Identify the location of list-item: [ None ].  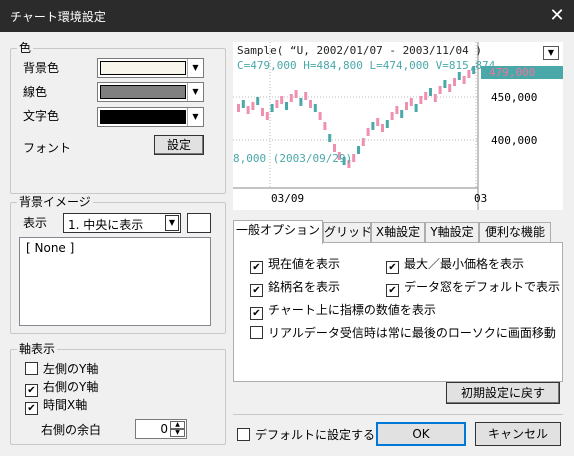
(50, 248).